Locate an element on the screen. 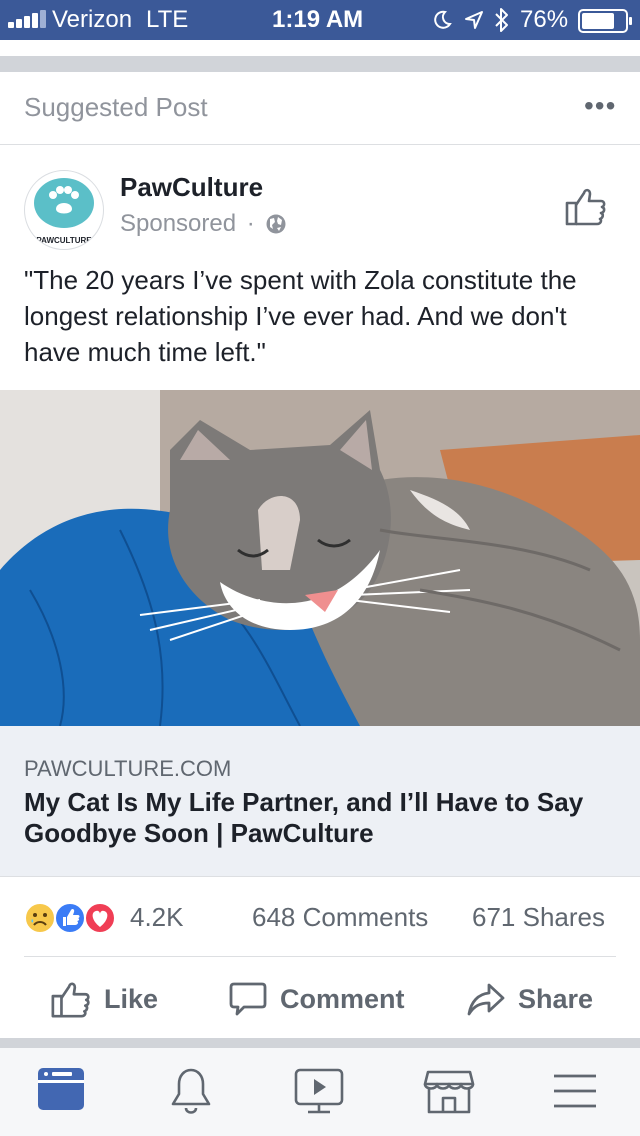 The width and height of the screenshot is (640, 1136). comment-bubble-icon is located at coordinates (248, 999).